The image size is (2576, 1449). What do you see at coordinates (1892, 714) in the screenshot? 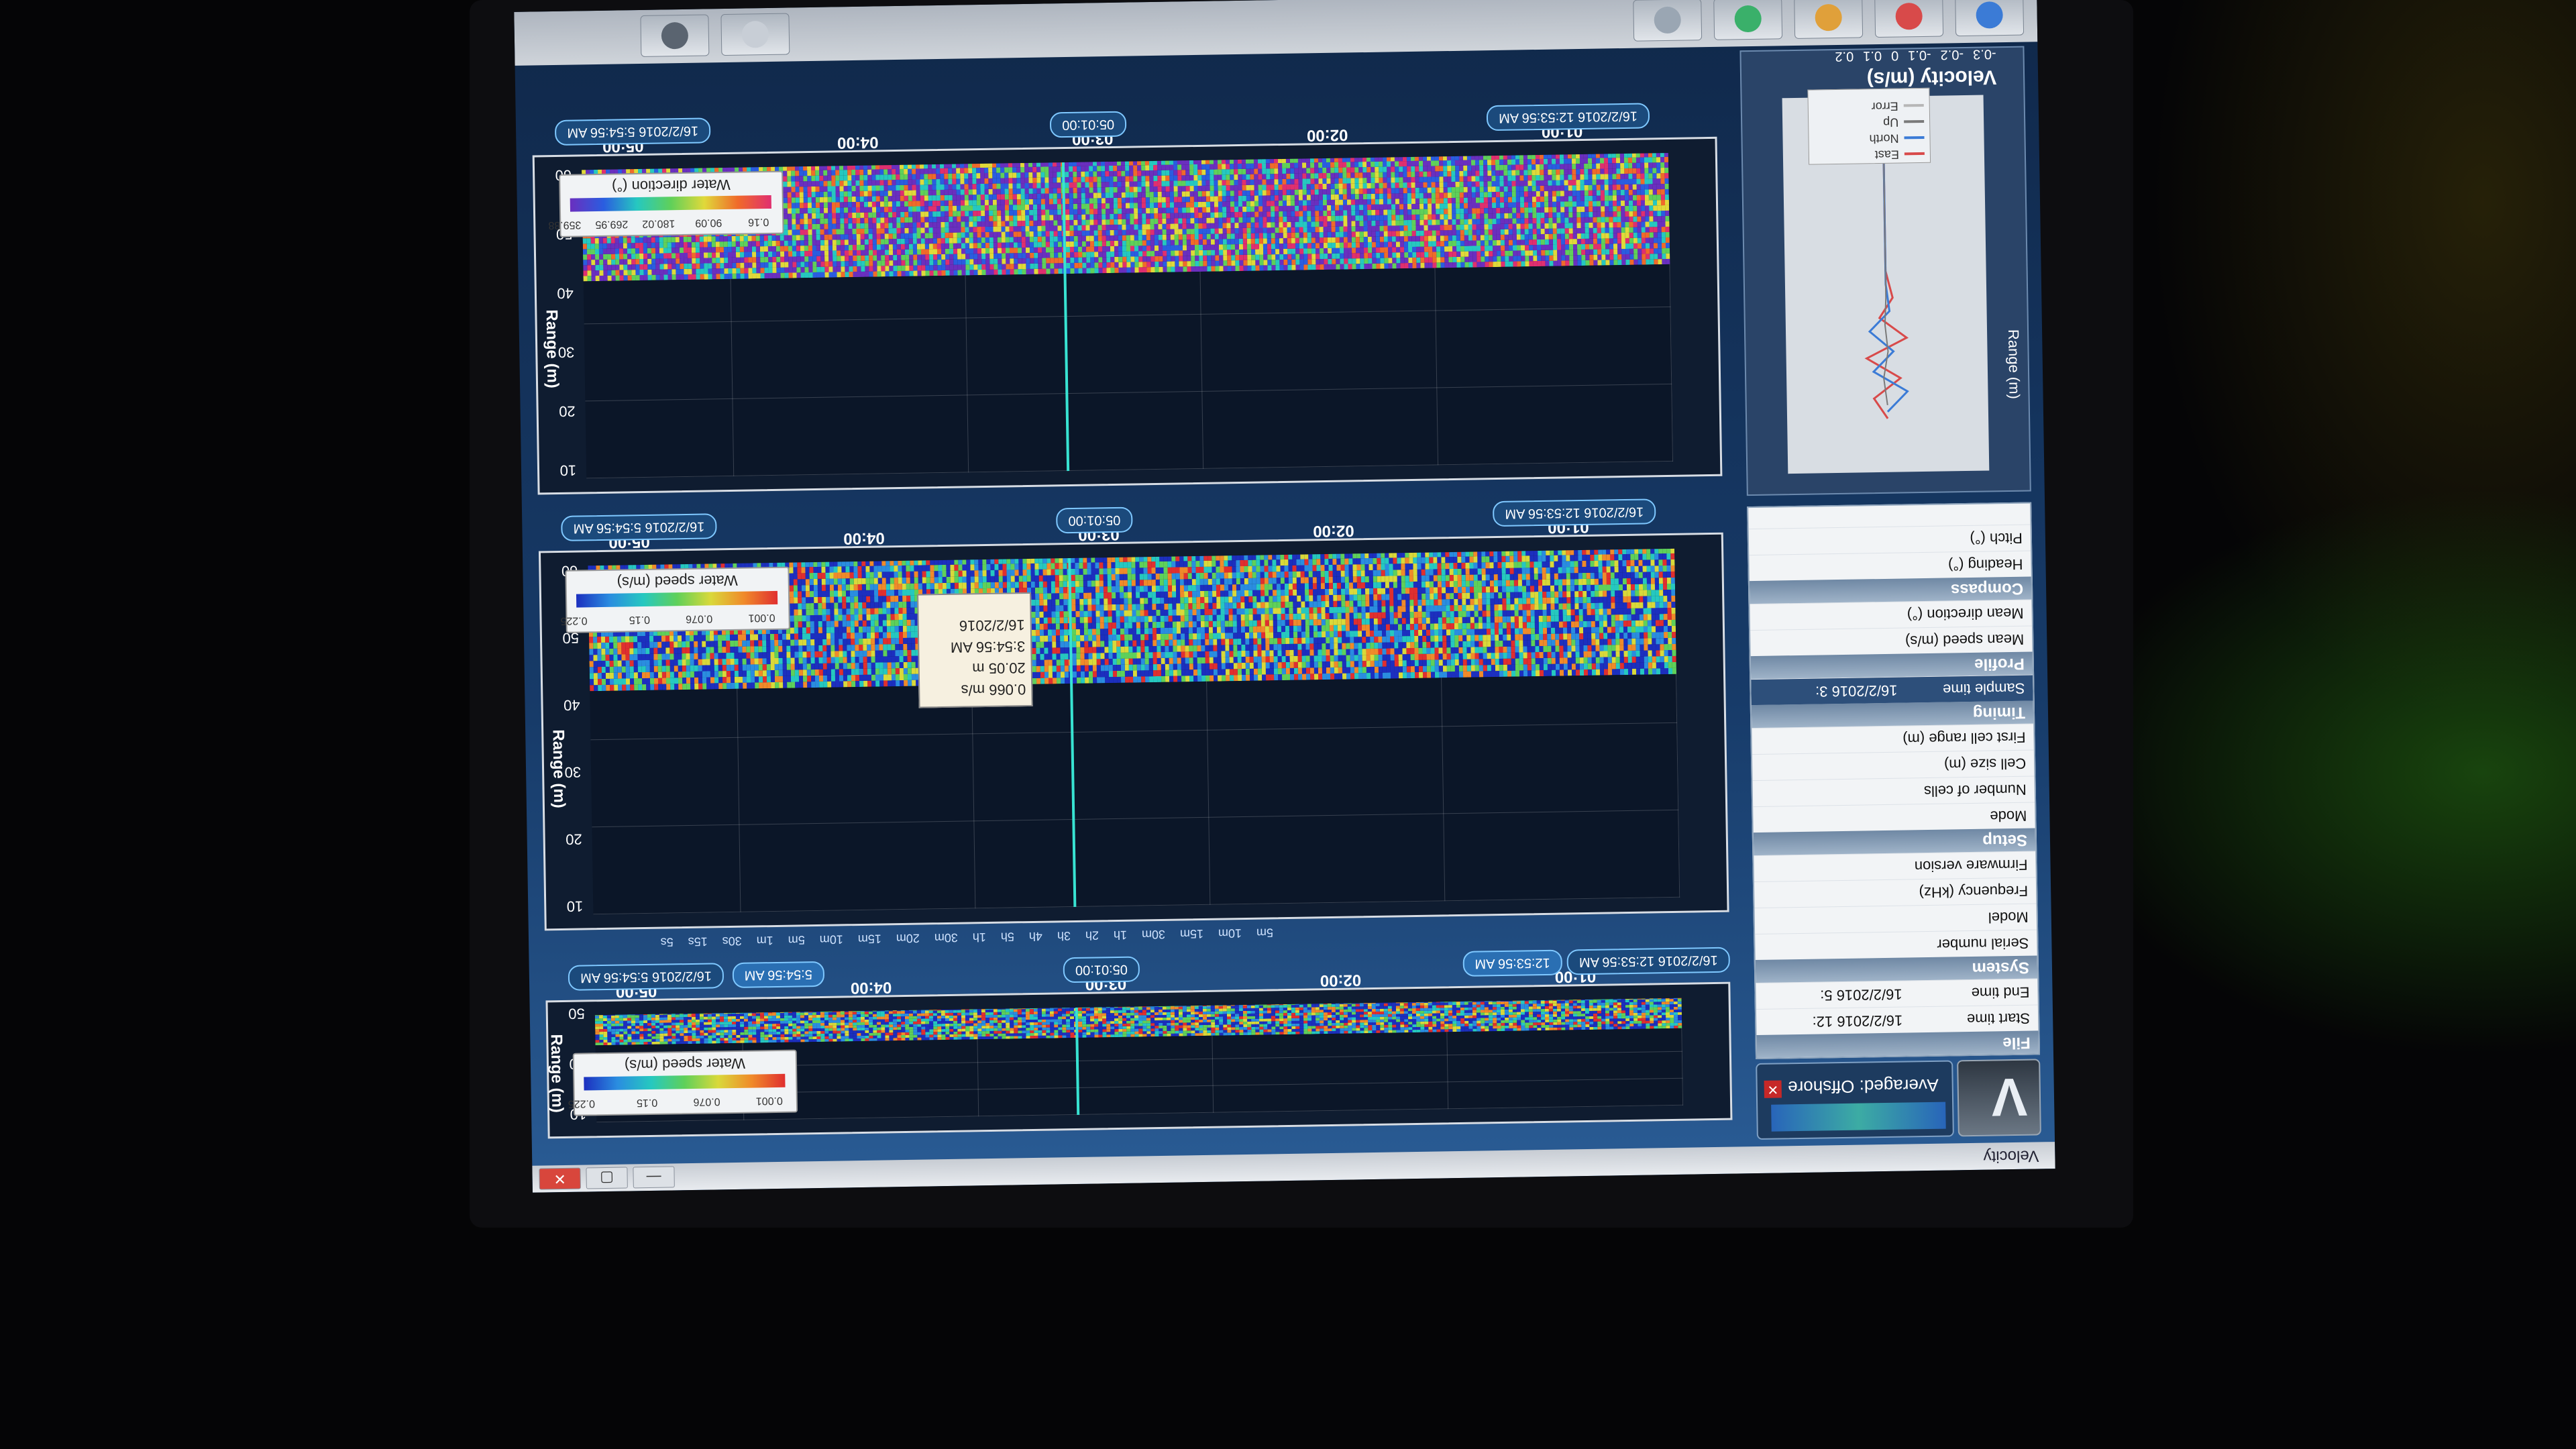
I see `properties-section-header: Timing` at bounding box center [1892, 714].